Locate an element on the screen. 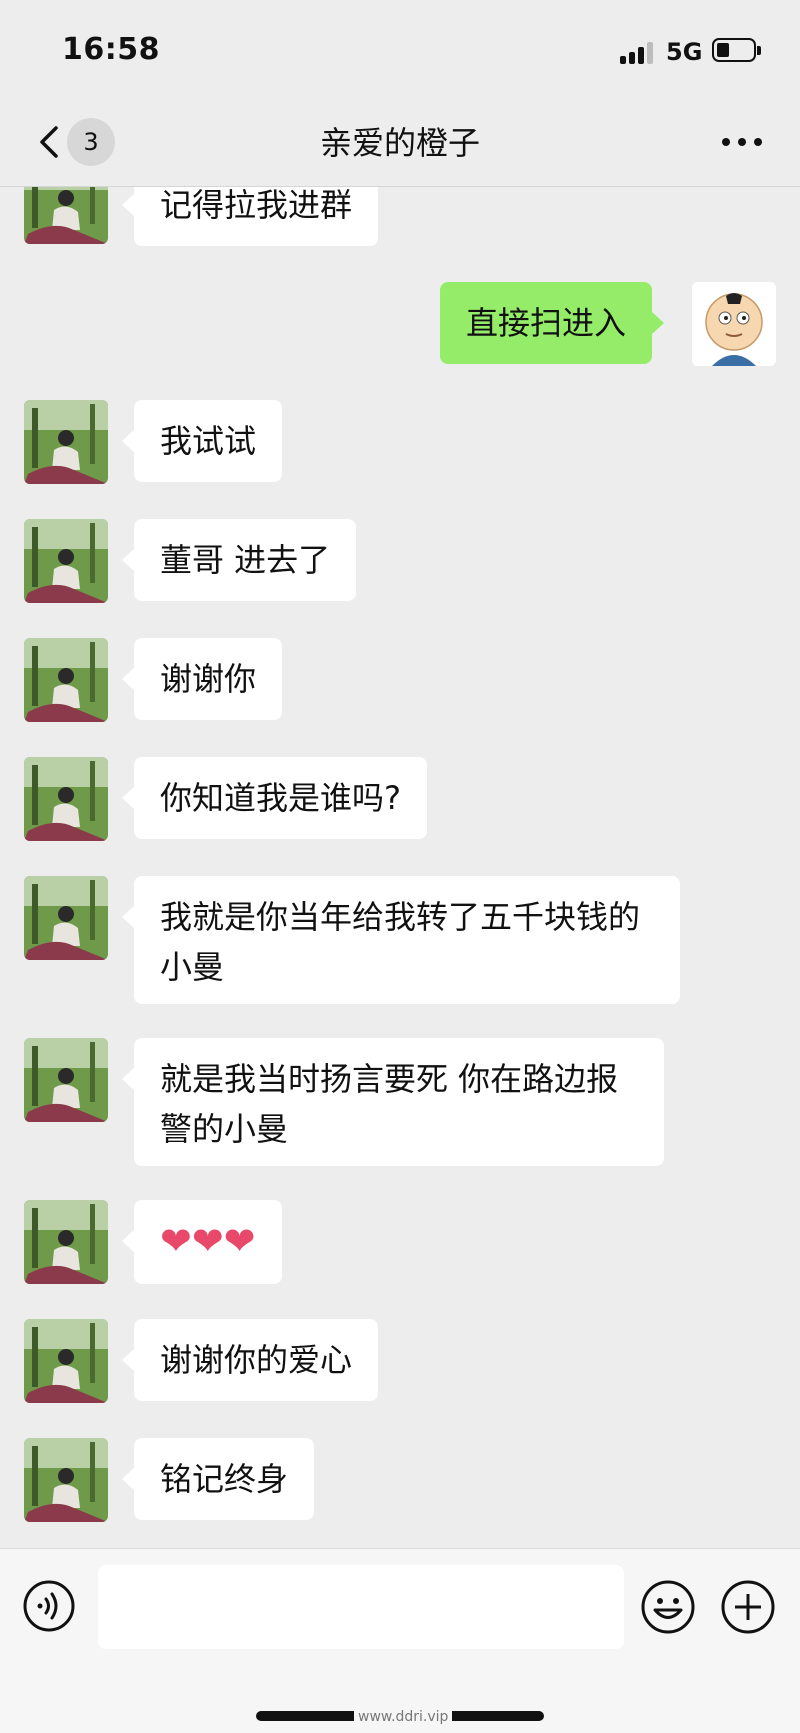 This screenshot has width=800, height=1733. message-bubble-incoming: 你知道我是谁吗? is located at coordinates (274, 798).